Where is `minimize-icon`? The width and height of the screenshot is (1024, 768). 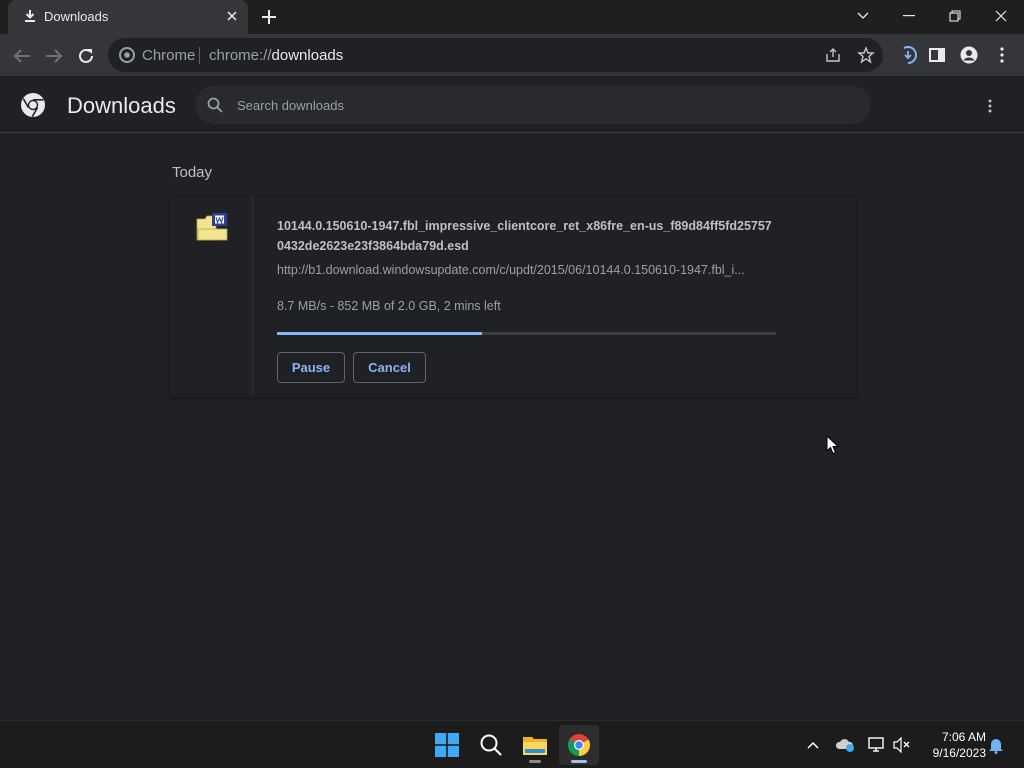 minimize-icon is located at coordinates (909, 16).